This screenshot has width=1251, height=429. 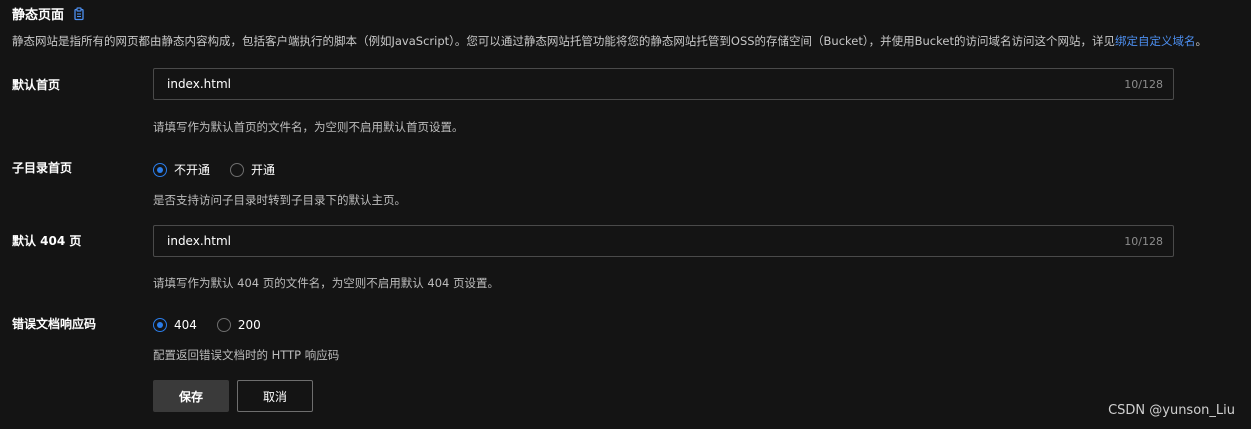 What do you see at coordinates (326, 283) in the screenshot?
I see `default-404-hint: 请填写作为默认 404 页的文件名，为空则不启用默认 404 页设置。` at bounding box center [326, 283].